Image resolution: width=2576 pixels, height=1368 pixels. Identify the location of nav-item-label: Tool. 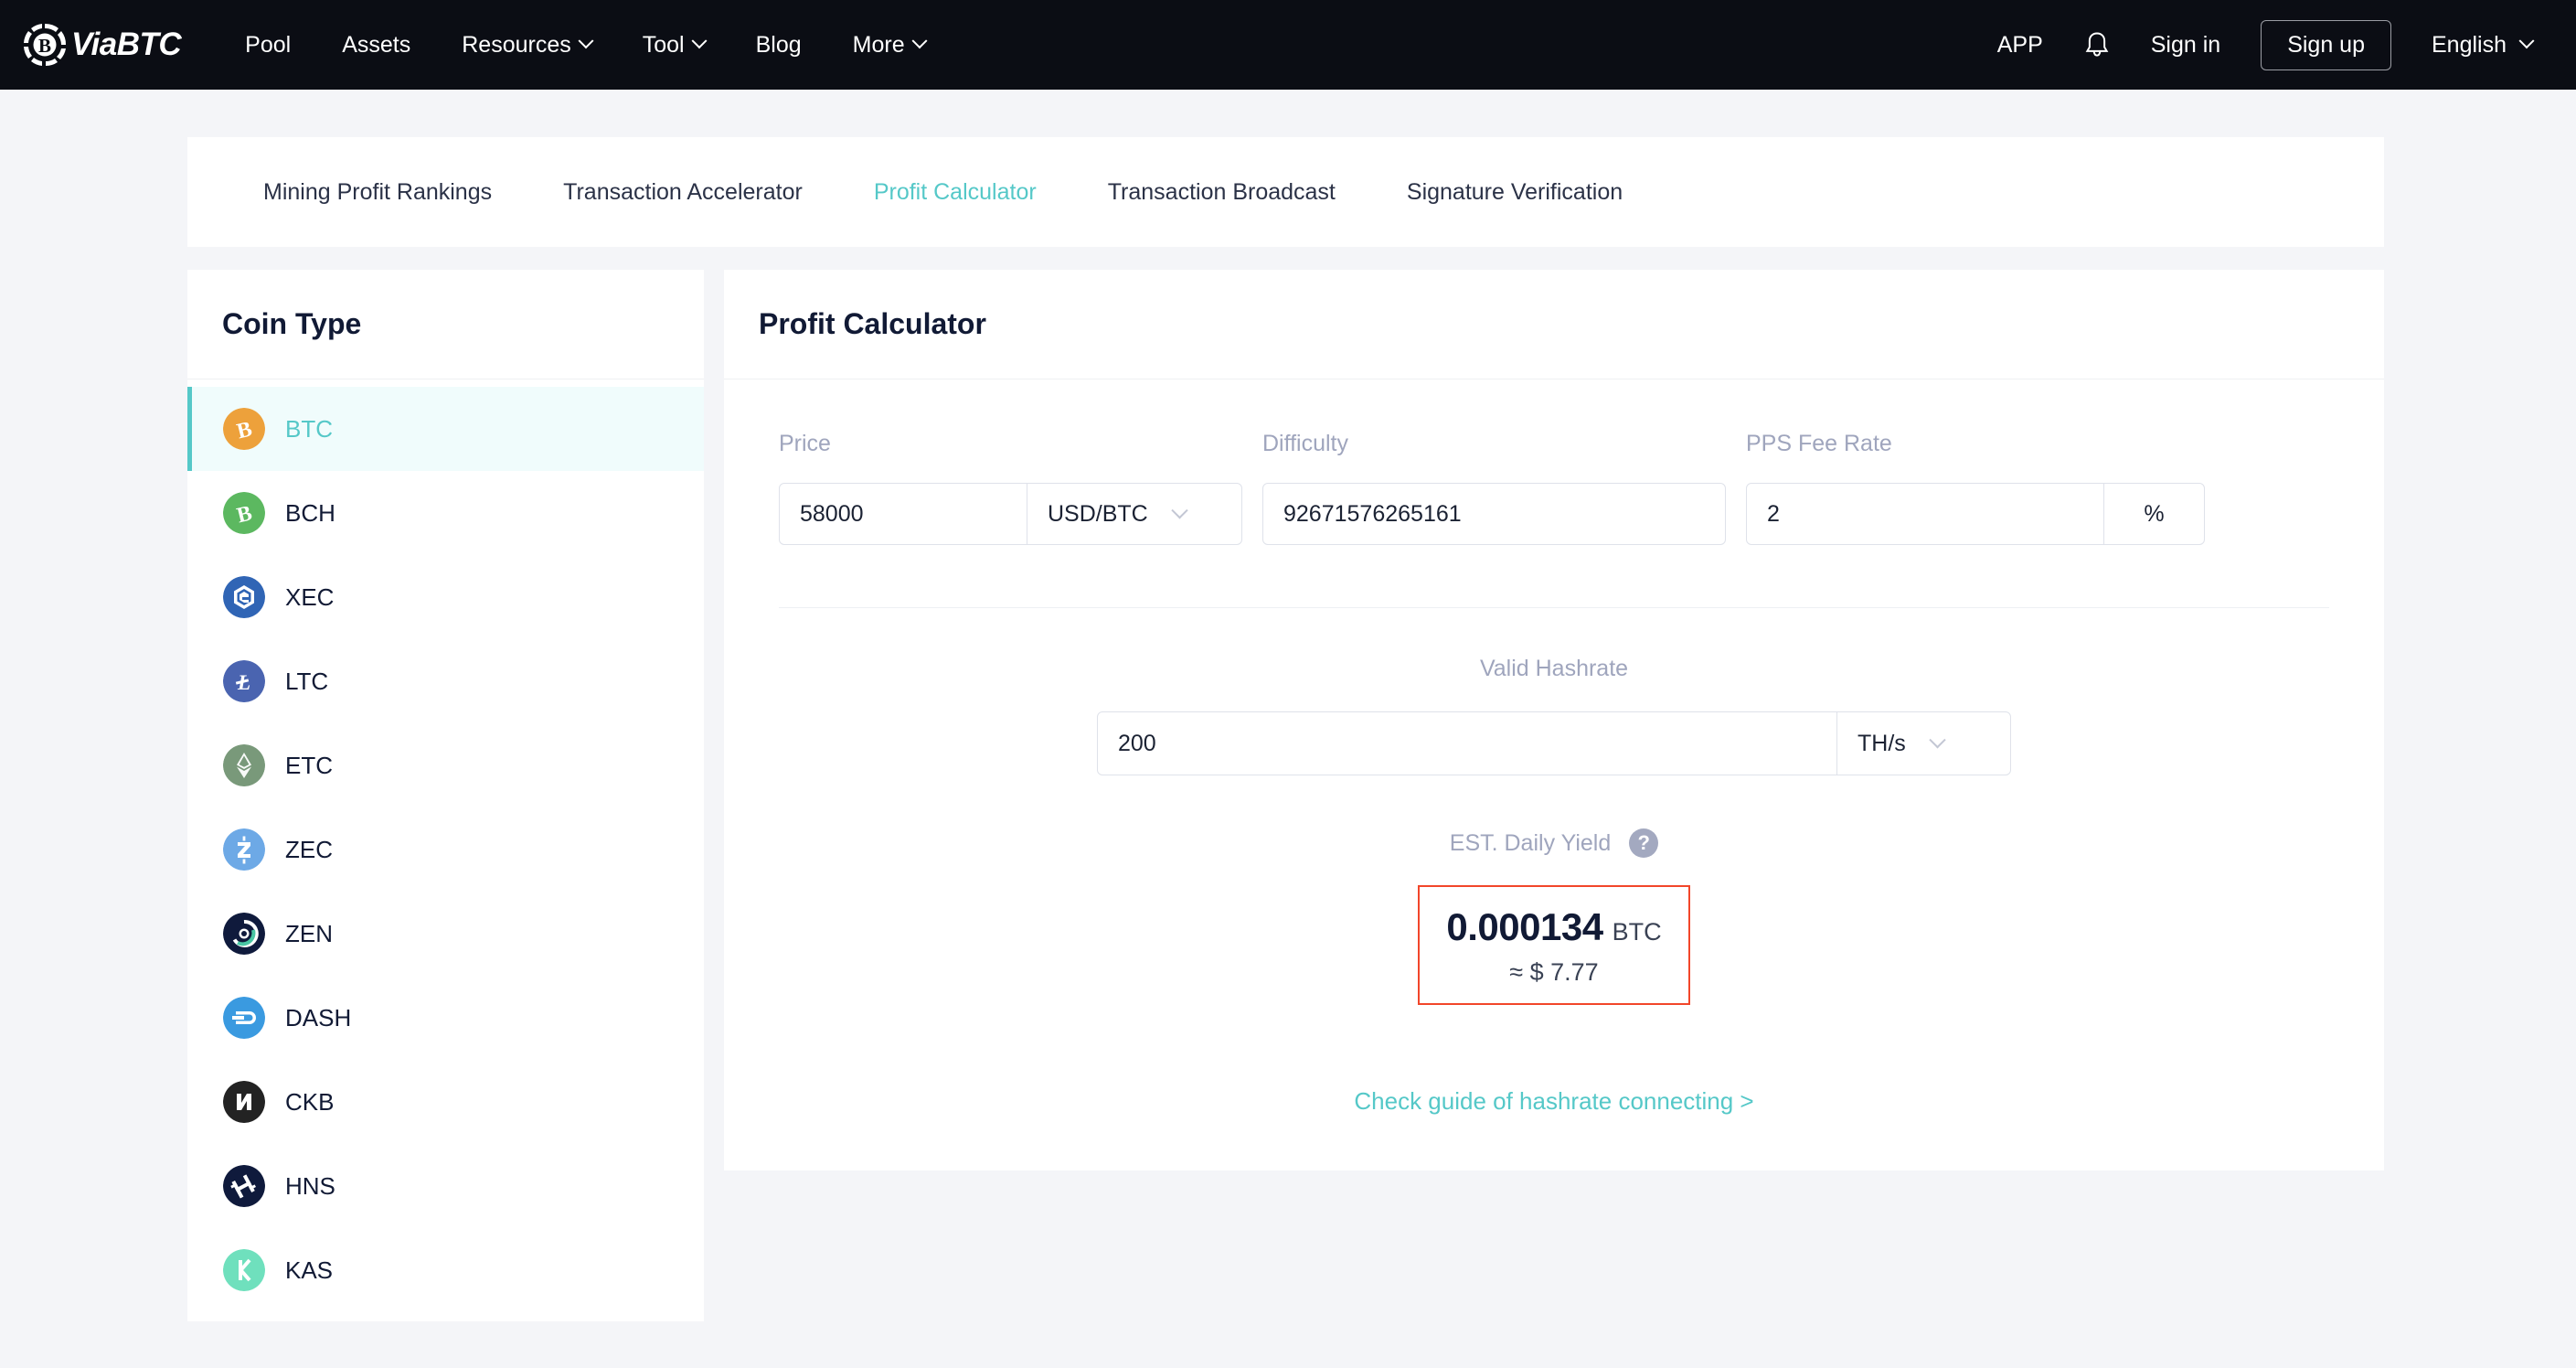
(663, 44).